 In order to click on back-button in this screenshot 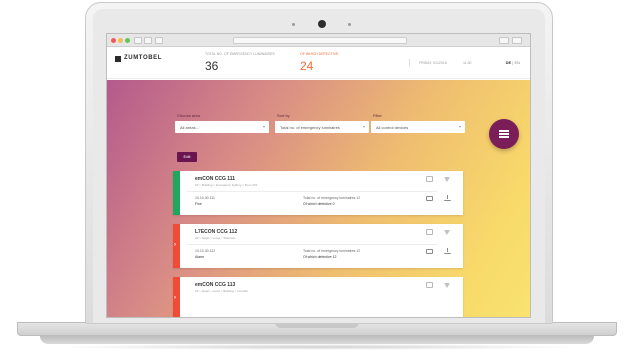, I will do `click(138, 40)`.